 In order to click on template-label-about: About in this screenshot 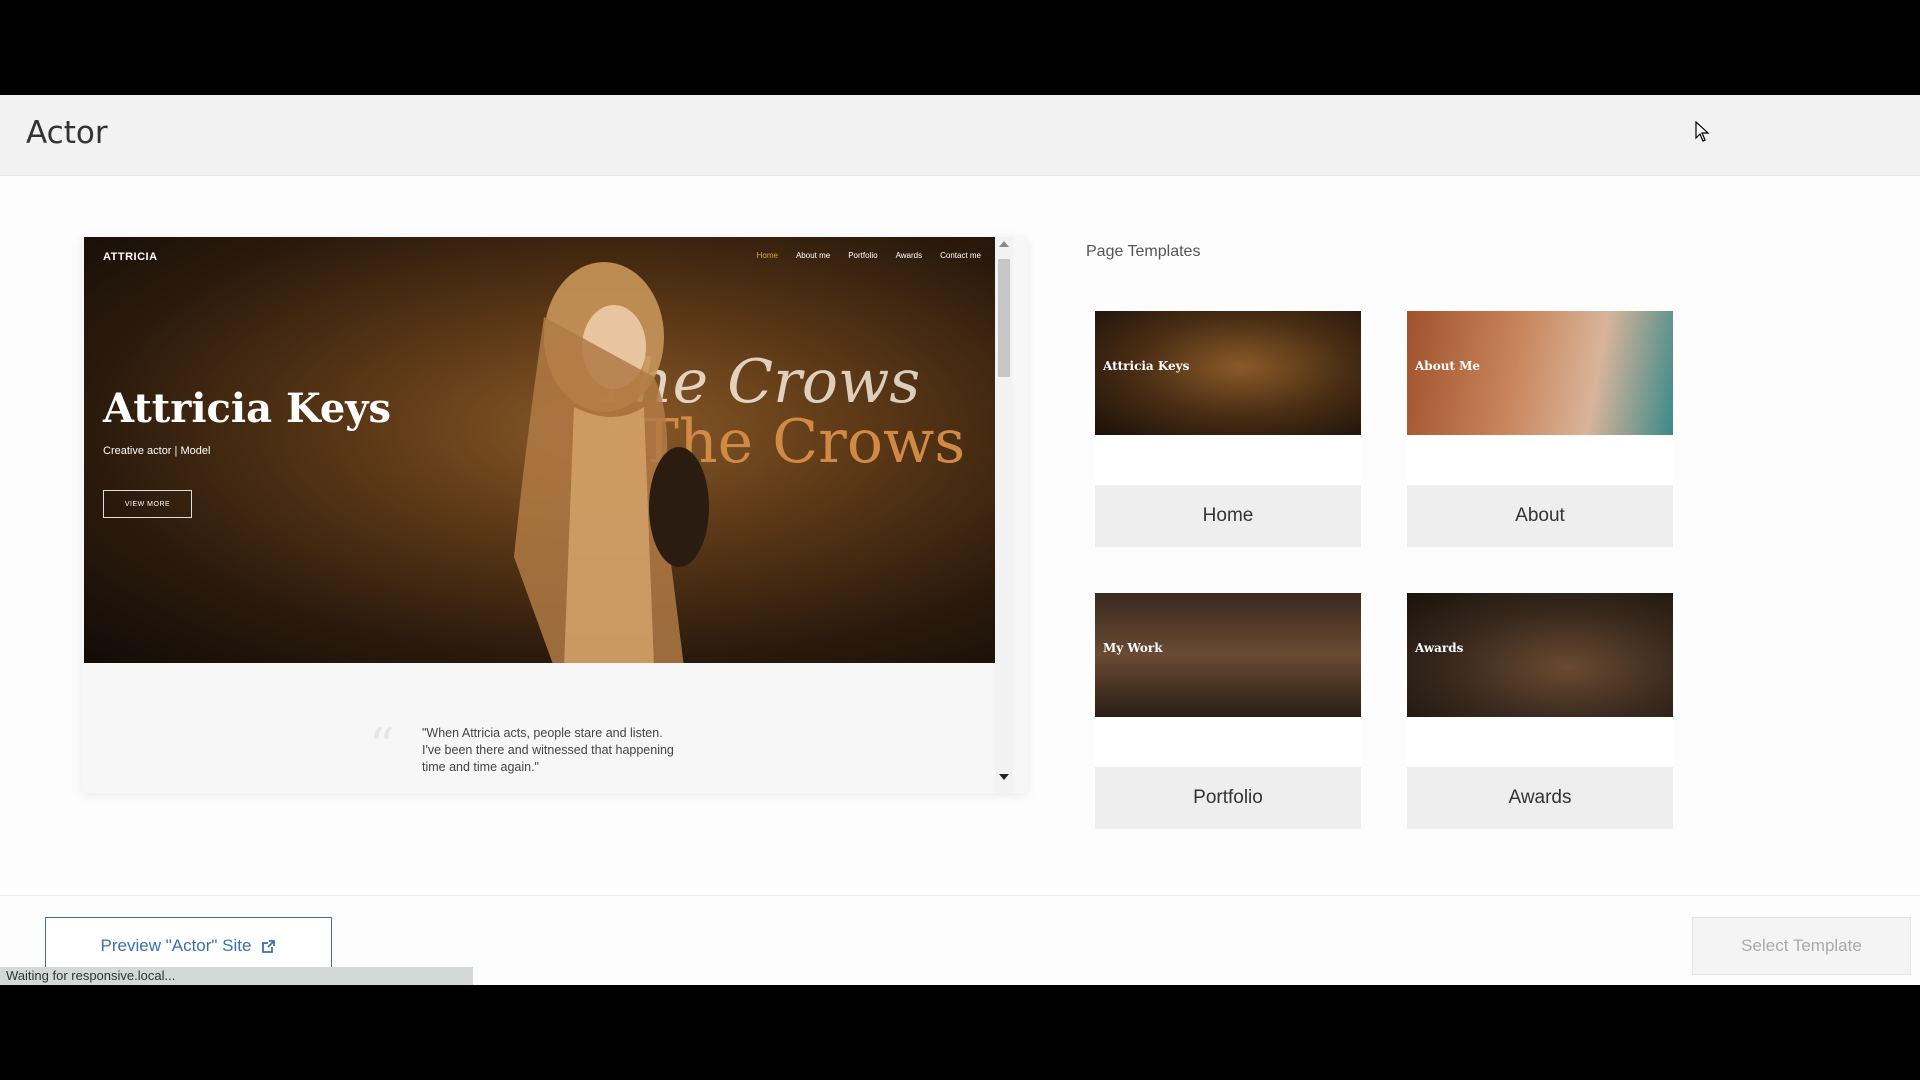, I will do `click(1540, 516)`.